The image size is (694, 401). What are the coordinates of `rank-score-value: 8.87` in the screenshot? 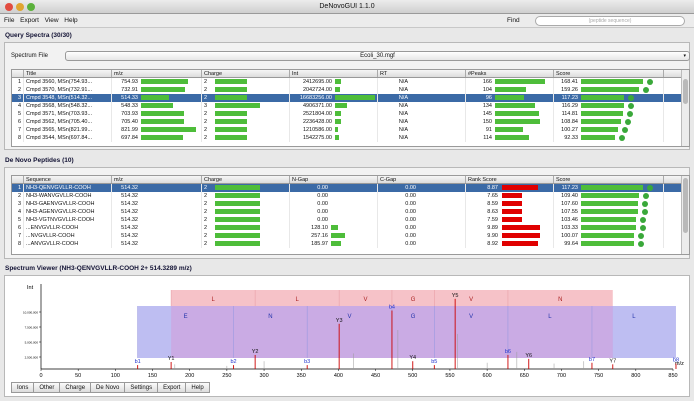 It's located at (492, 188).